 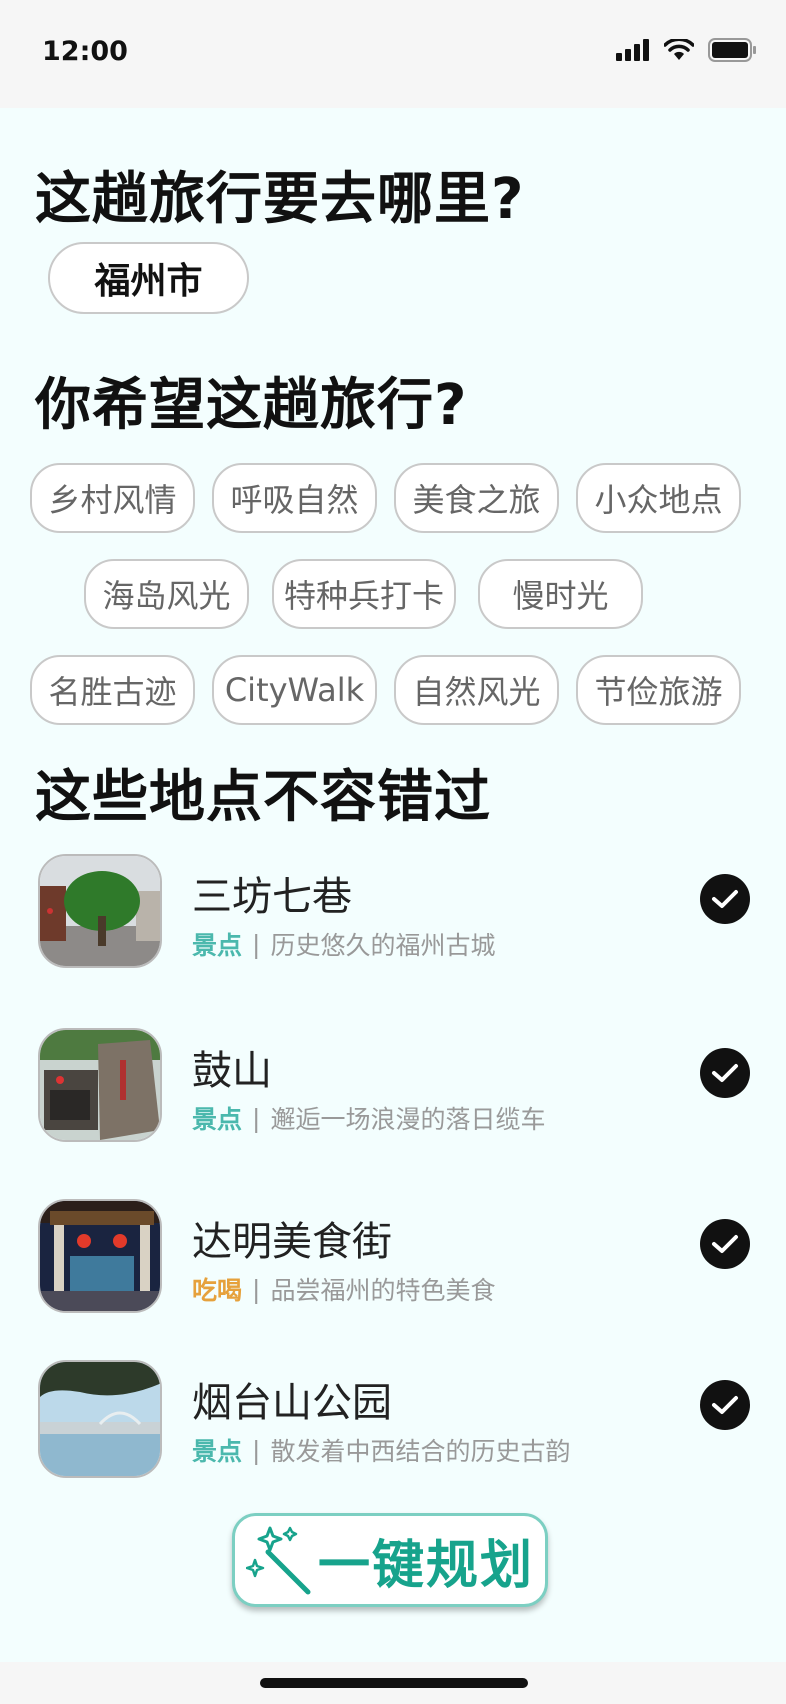 I want to click on tag-food: 美食之旅, so click(x=476, y=498).